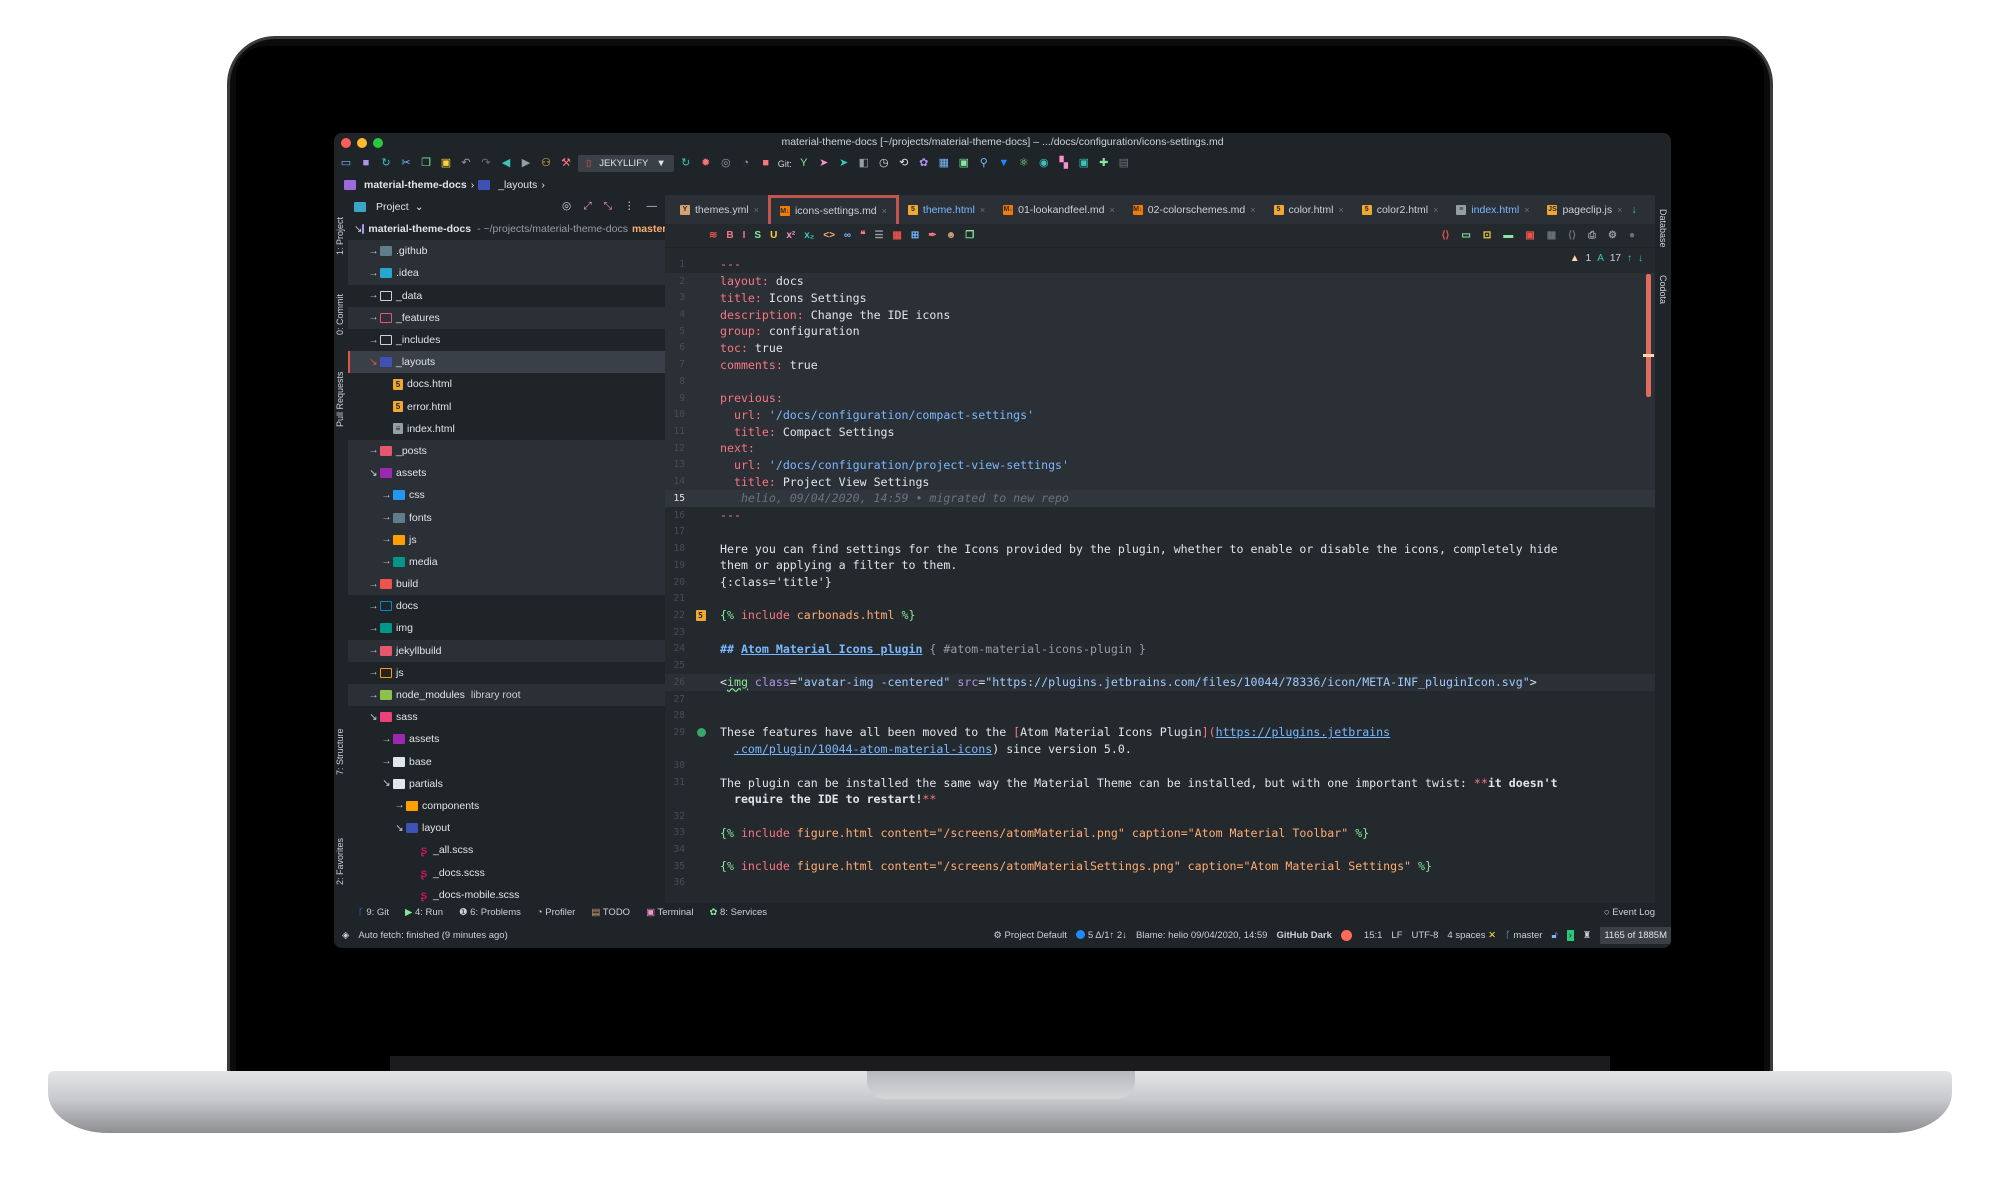 The width and height of the screenshot is (2000, 1200). Describe the element at coordinates (506, 317) in the screenshot. I see `tree-item: → _features` at that location.